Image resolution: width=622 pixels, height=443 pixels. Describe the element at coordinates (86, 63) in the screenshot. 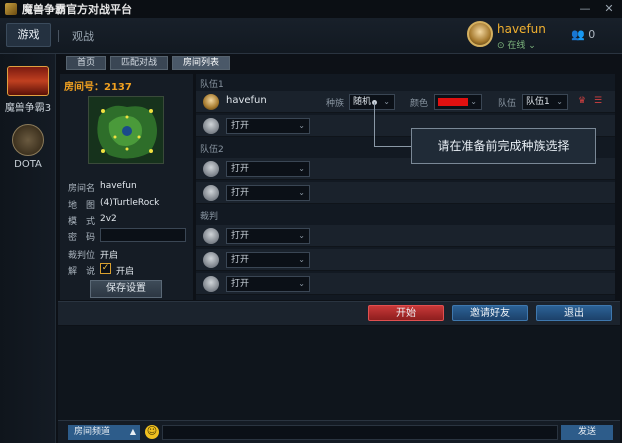

I see `tab-home: 首页` at that location.